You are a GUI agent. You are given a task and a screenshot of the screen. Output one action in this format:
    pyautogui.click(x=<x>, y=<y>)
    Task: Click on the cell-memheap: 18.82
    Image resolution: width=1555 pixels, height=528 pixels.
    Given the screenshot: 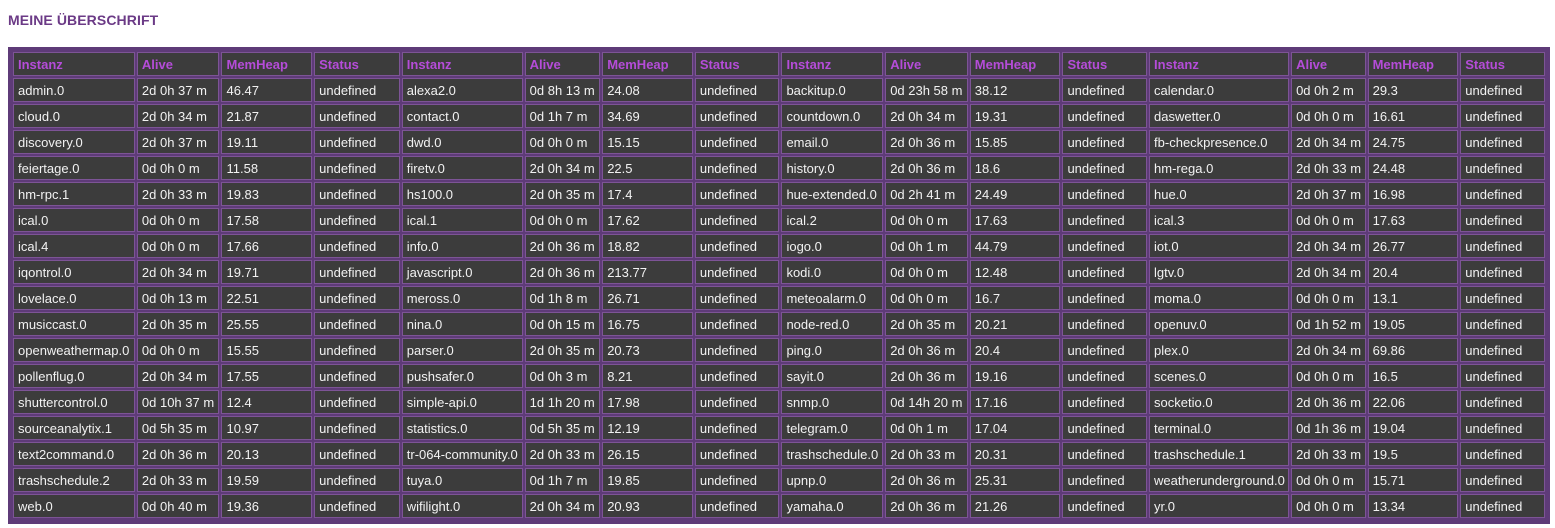 What is the action you would take?
    pyautogui.click(x=647, y=246)
    